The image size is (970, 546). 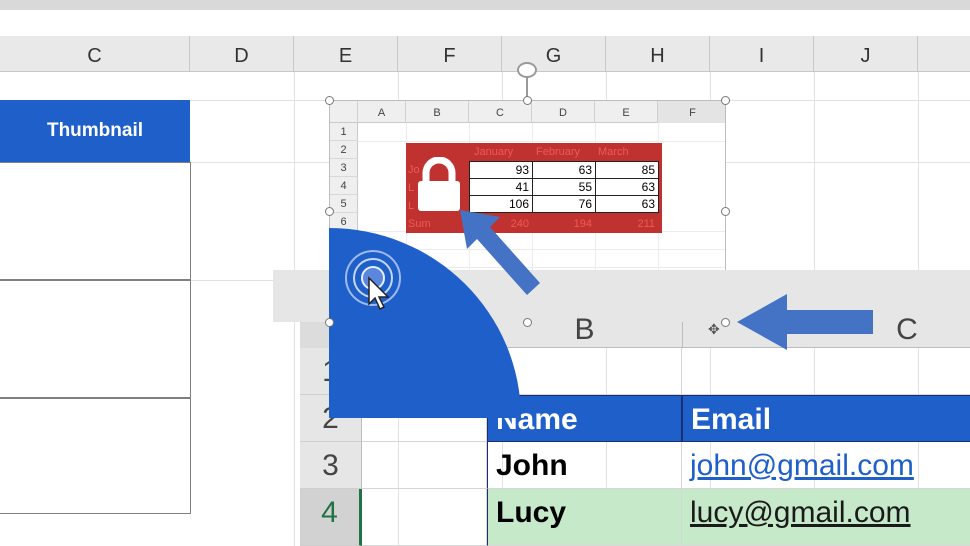 I want to click on picture-row-label: Sum, so click(x=419, y=224).